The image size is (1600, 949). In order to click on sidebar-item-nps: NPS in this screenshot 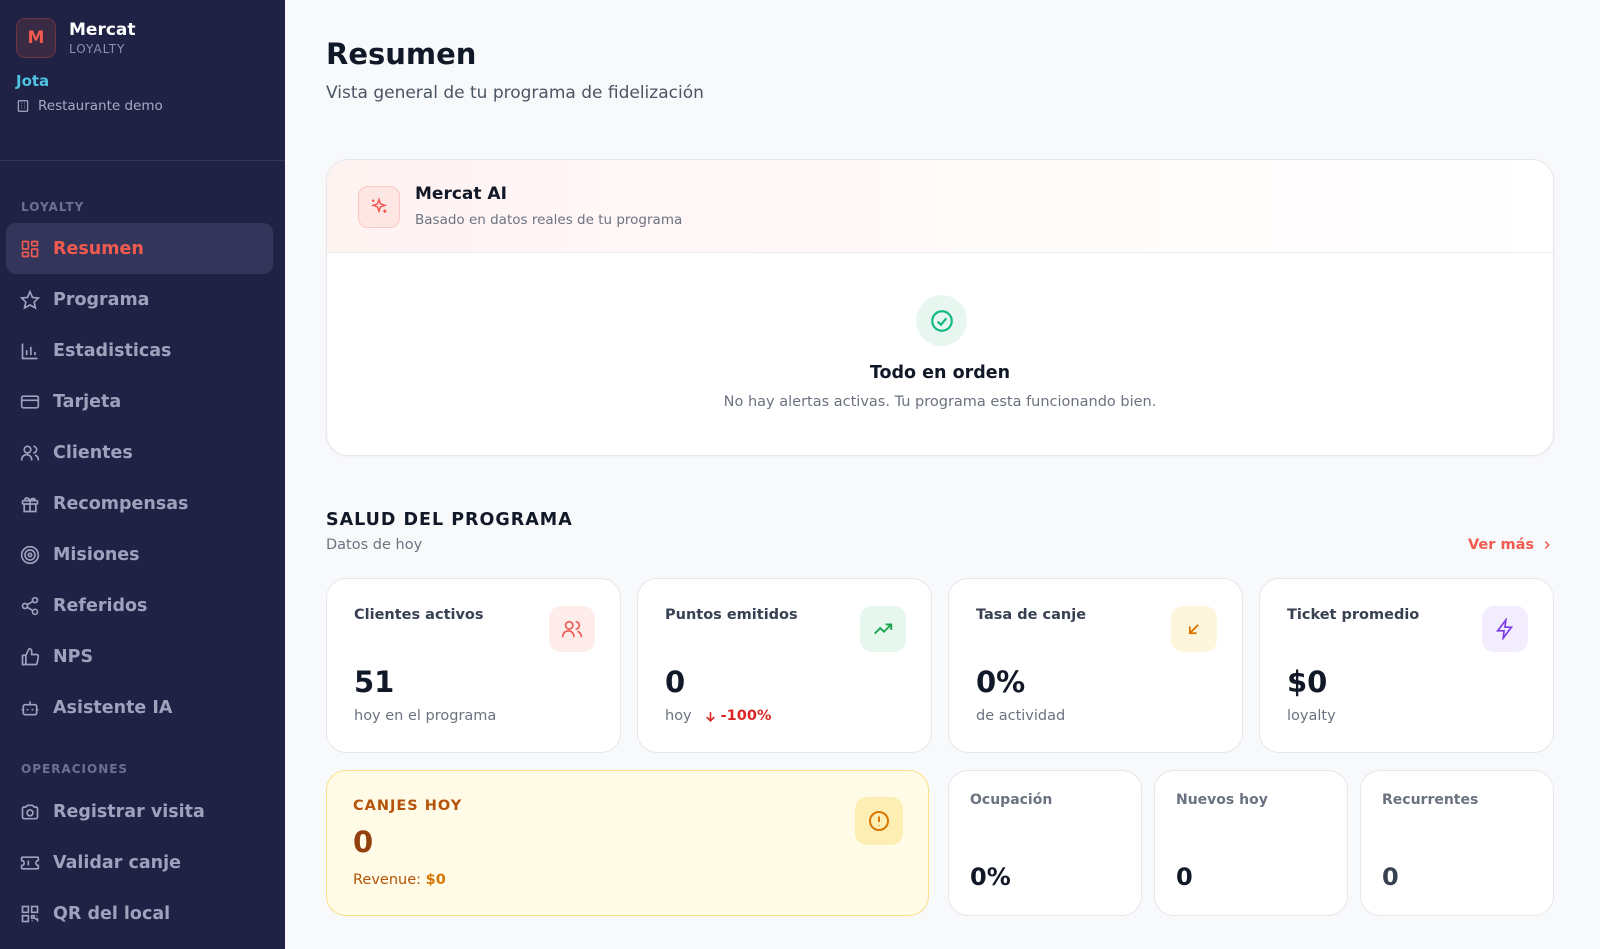, I will do `click(139, 656)`.